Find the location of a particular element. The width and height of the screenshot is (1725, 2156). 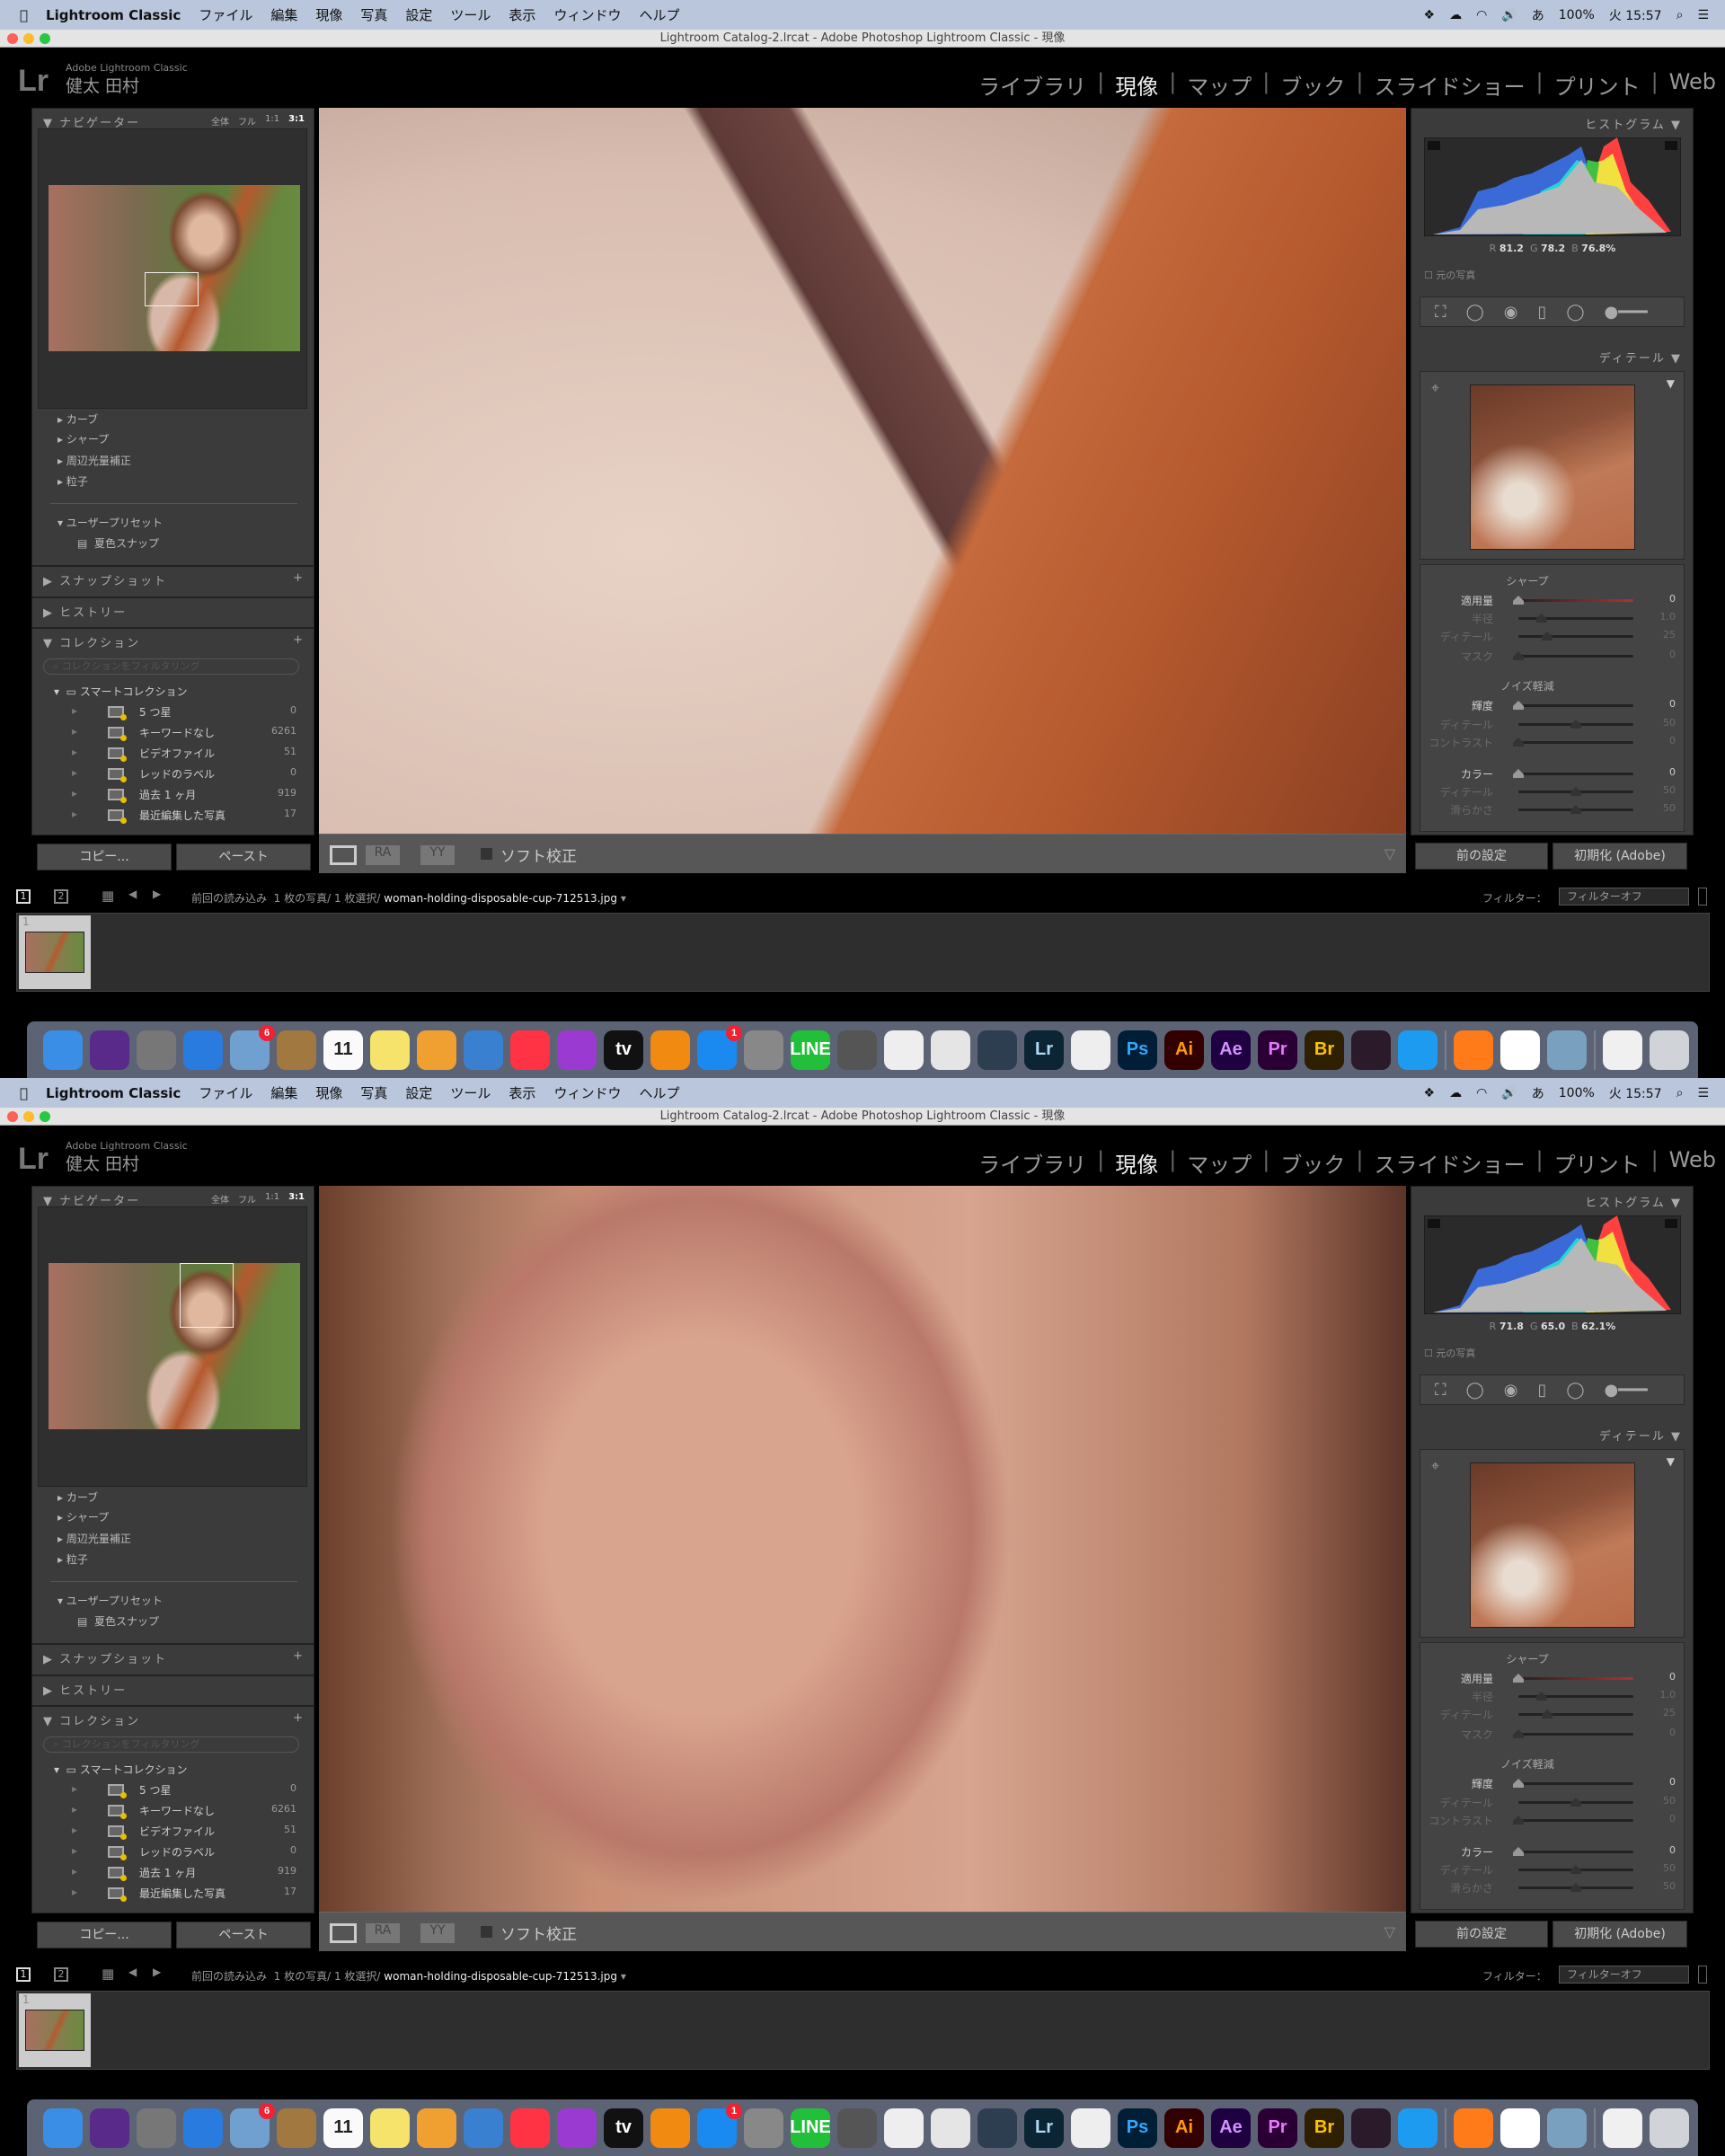

menu-item: 表示 is located at coordinates (522, 14).